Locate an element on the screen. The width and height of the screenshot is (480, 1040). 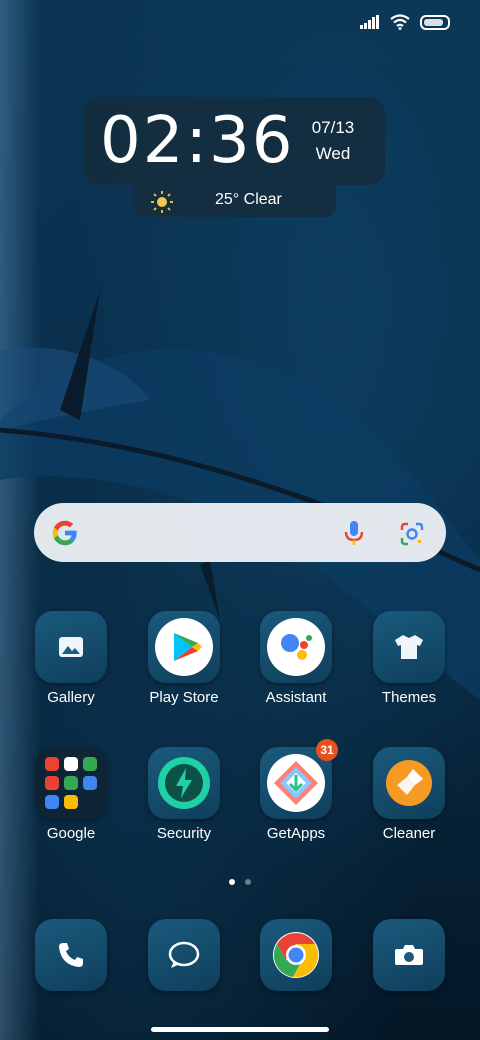
battery-icon is located at coordinates (435, 22).